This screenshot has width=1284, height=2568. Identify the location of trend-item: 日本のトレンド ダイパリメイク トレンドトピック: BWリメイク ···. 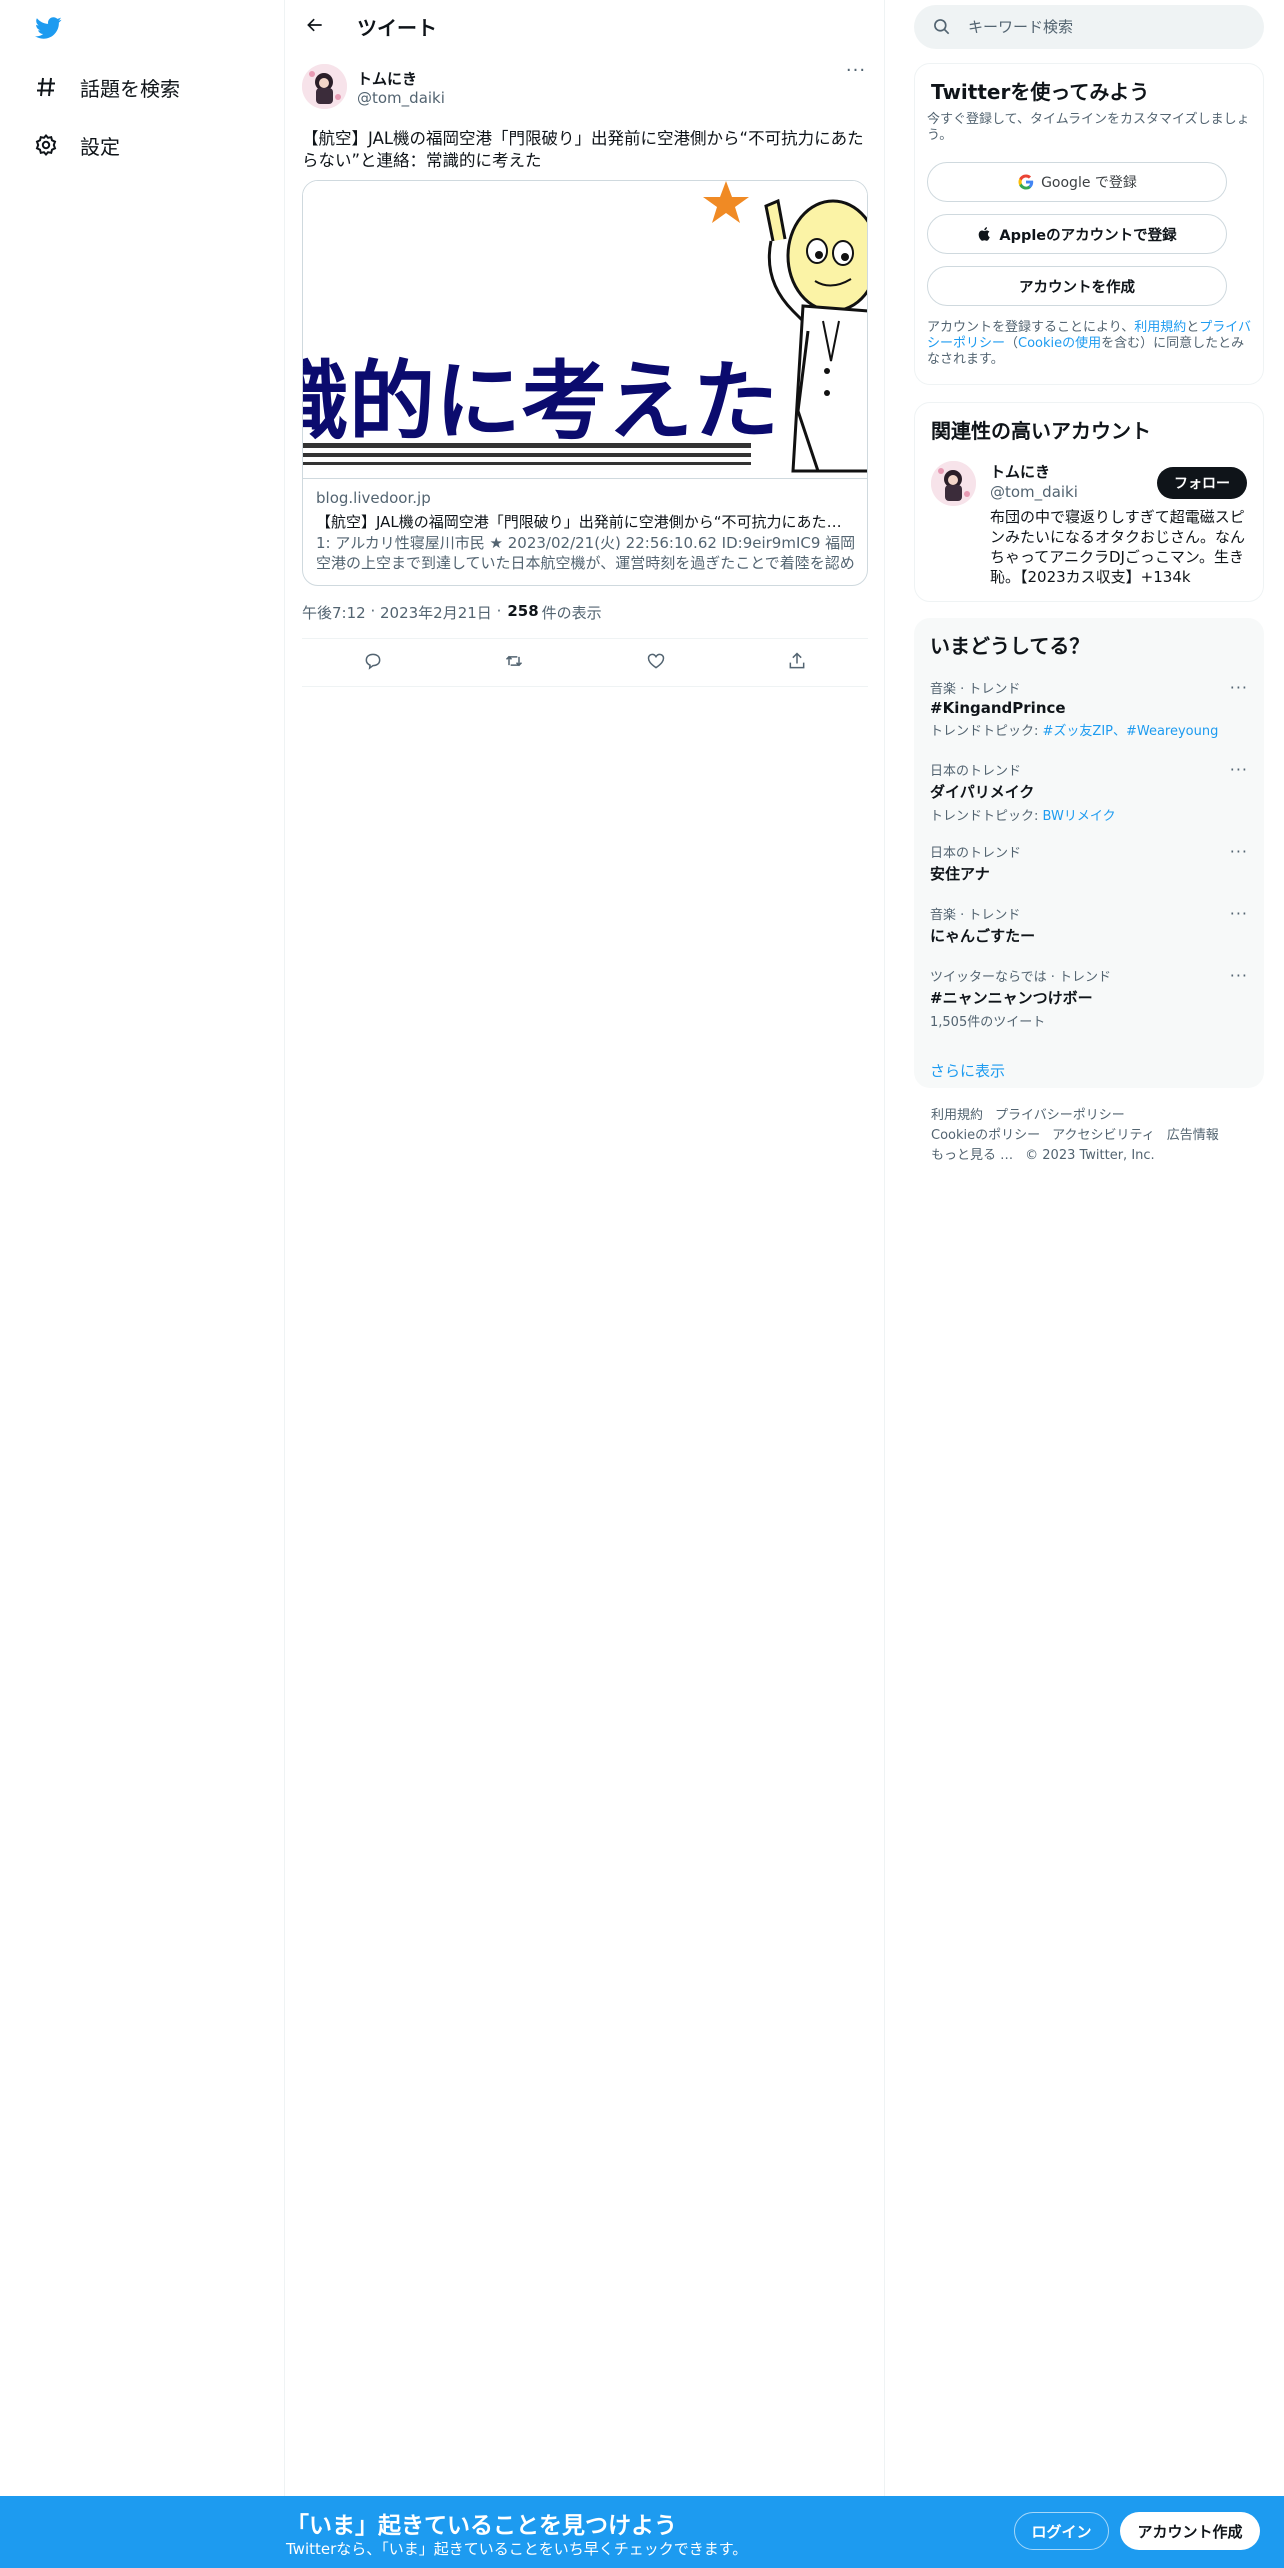
(1089, 792).